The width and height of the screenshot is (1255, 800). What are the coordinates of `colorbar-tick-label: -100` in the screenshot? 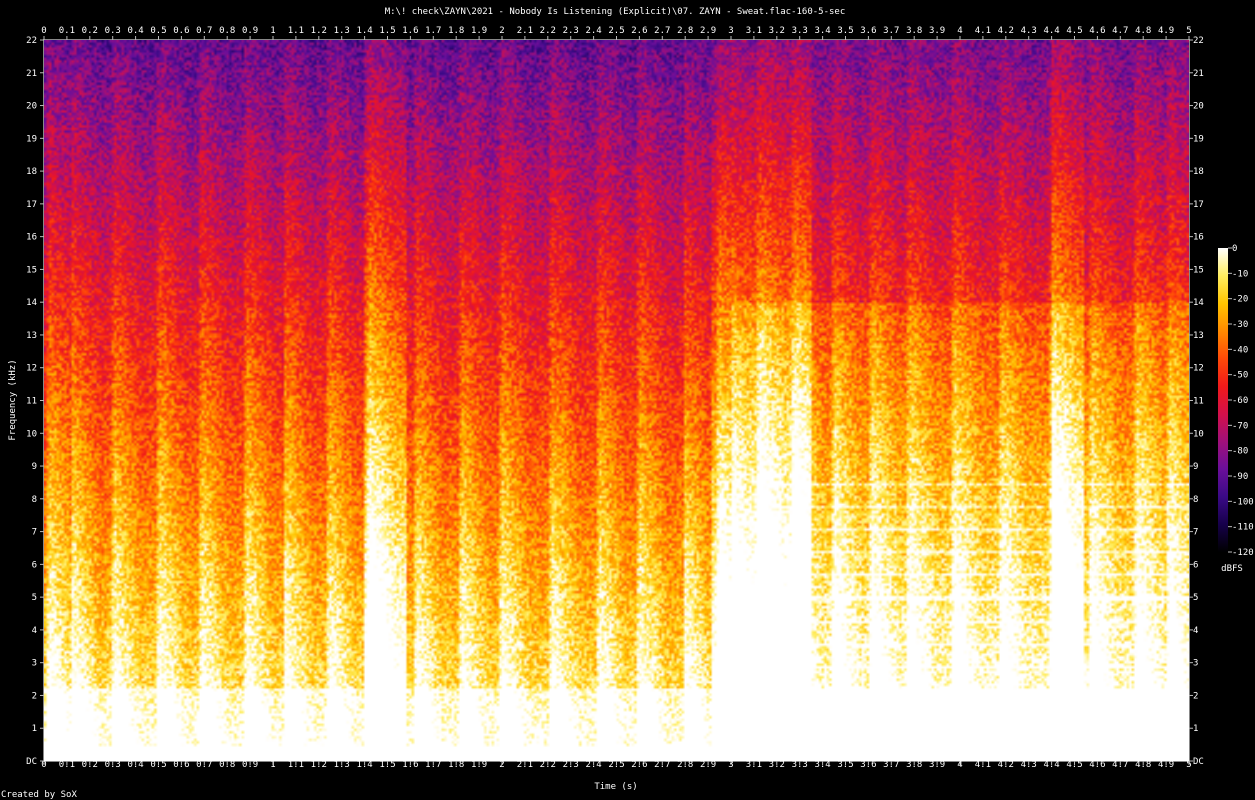 It's located at (1243, 502).